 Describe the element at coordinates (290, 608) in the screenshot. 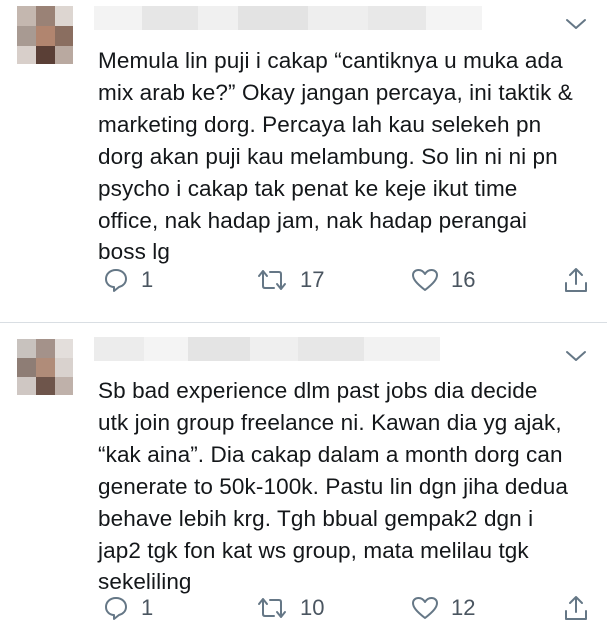

I see `retweet-button: 10` at that location.